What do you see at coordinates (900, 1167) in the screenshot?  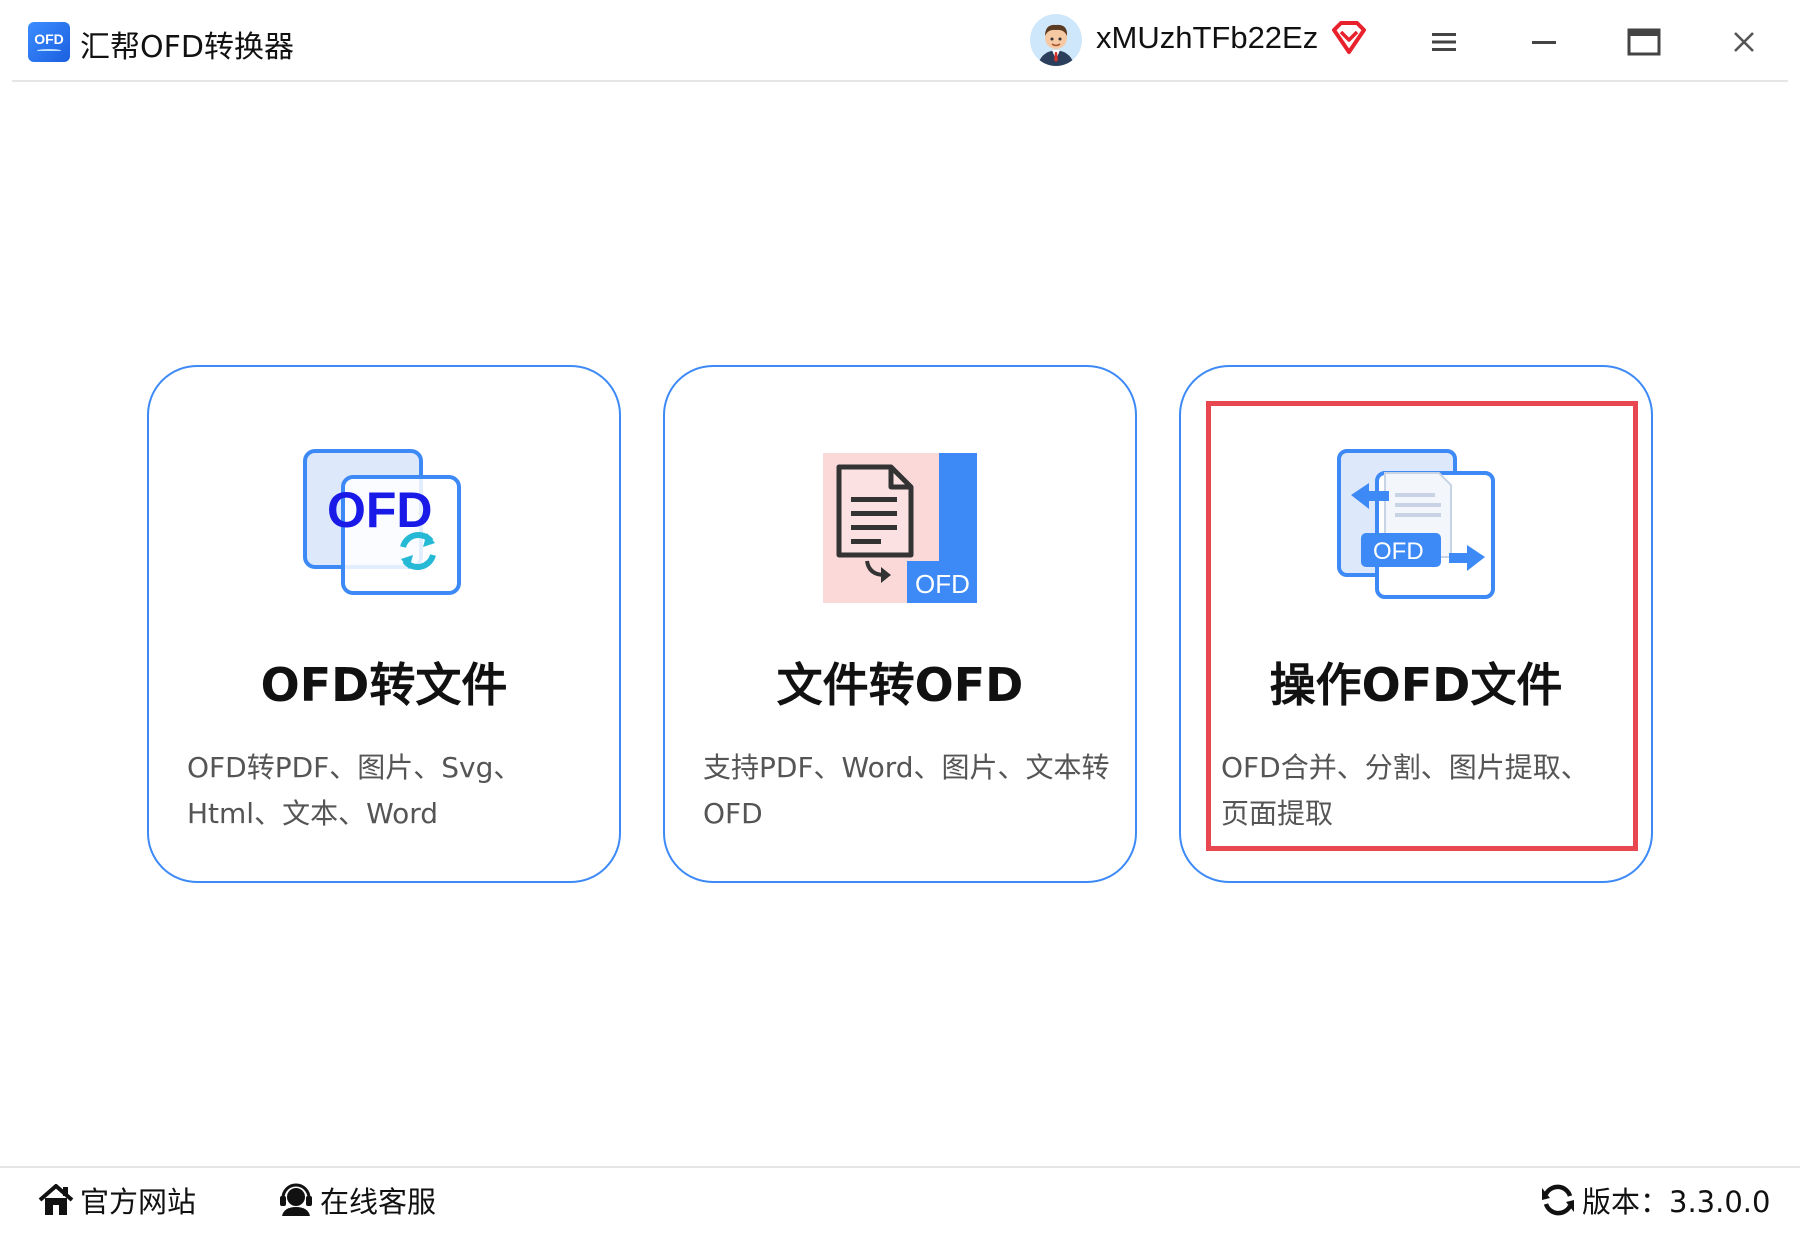 I see `footer-divider` at bounding box center [900, 1167].